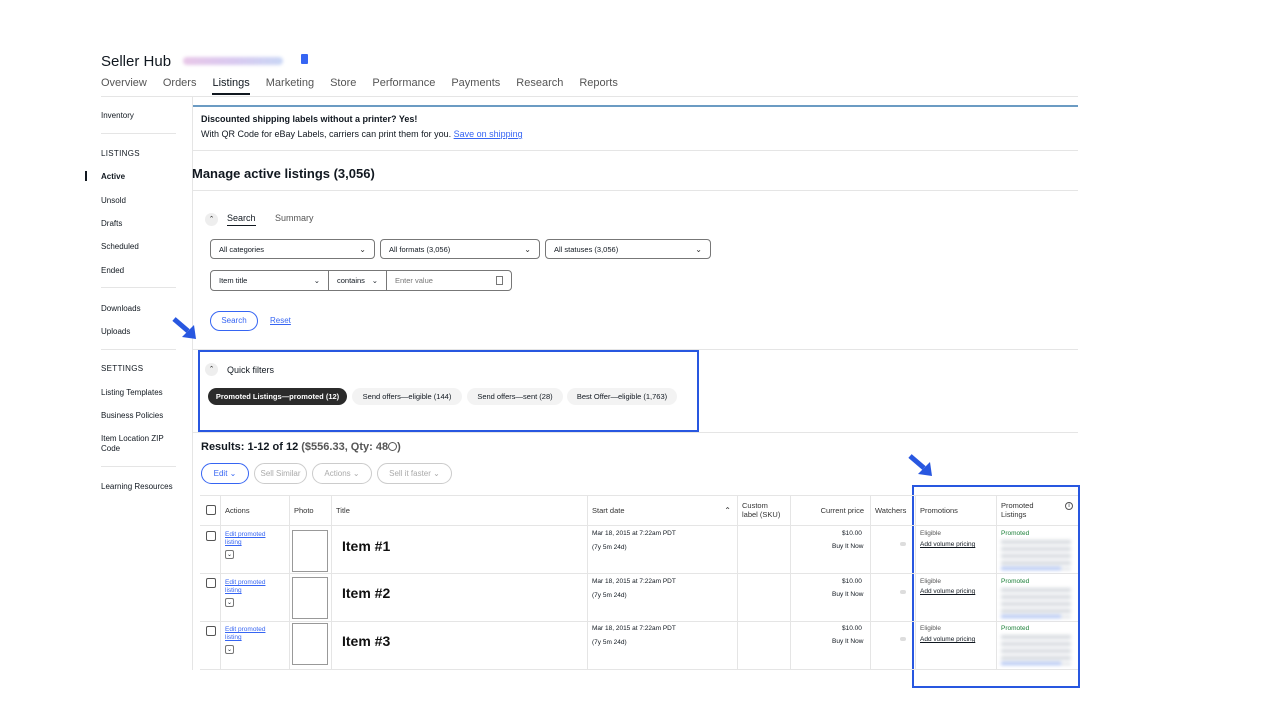 Image resolution: width=1280 pixels, height=720 pixels. I want to click on keyword-filter: Item title ⌄ contains ⌄ Enter value, so click(361, 280).